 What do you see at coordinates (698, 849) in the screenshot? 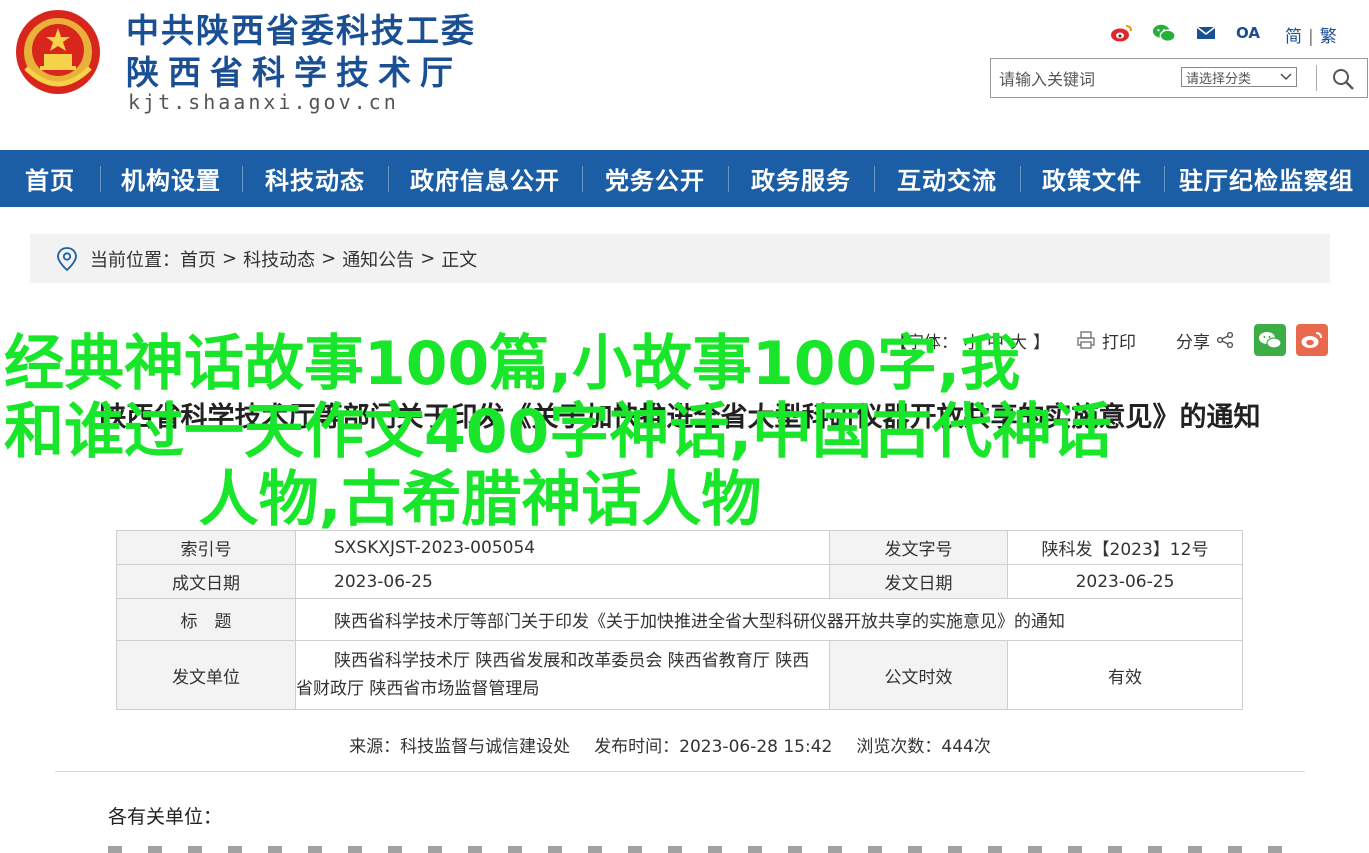
I see `article-body-cutoff` at bounding box center [698, 849].